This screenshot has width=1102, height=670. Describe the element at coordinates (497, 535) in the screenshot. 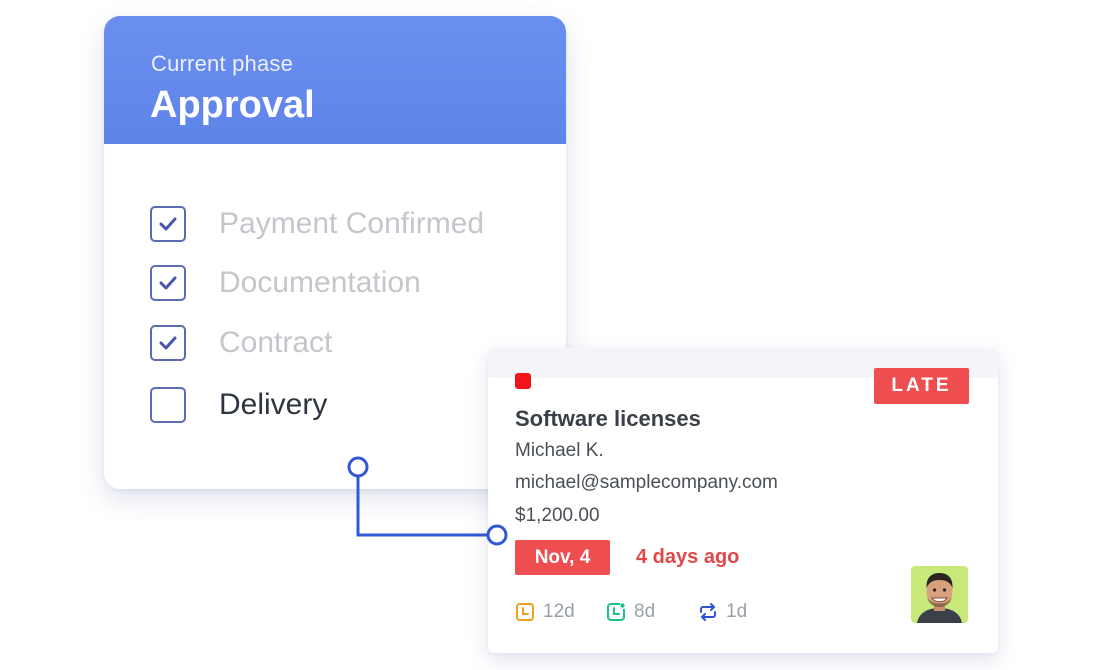

I see `connector-node-end` at that location.